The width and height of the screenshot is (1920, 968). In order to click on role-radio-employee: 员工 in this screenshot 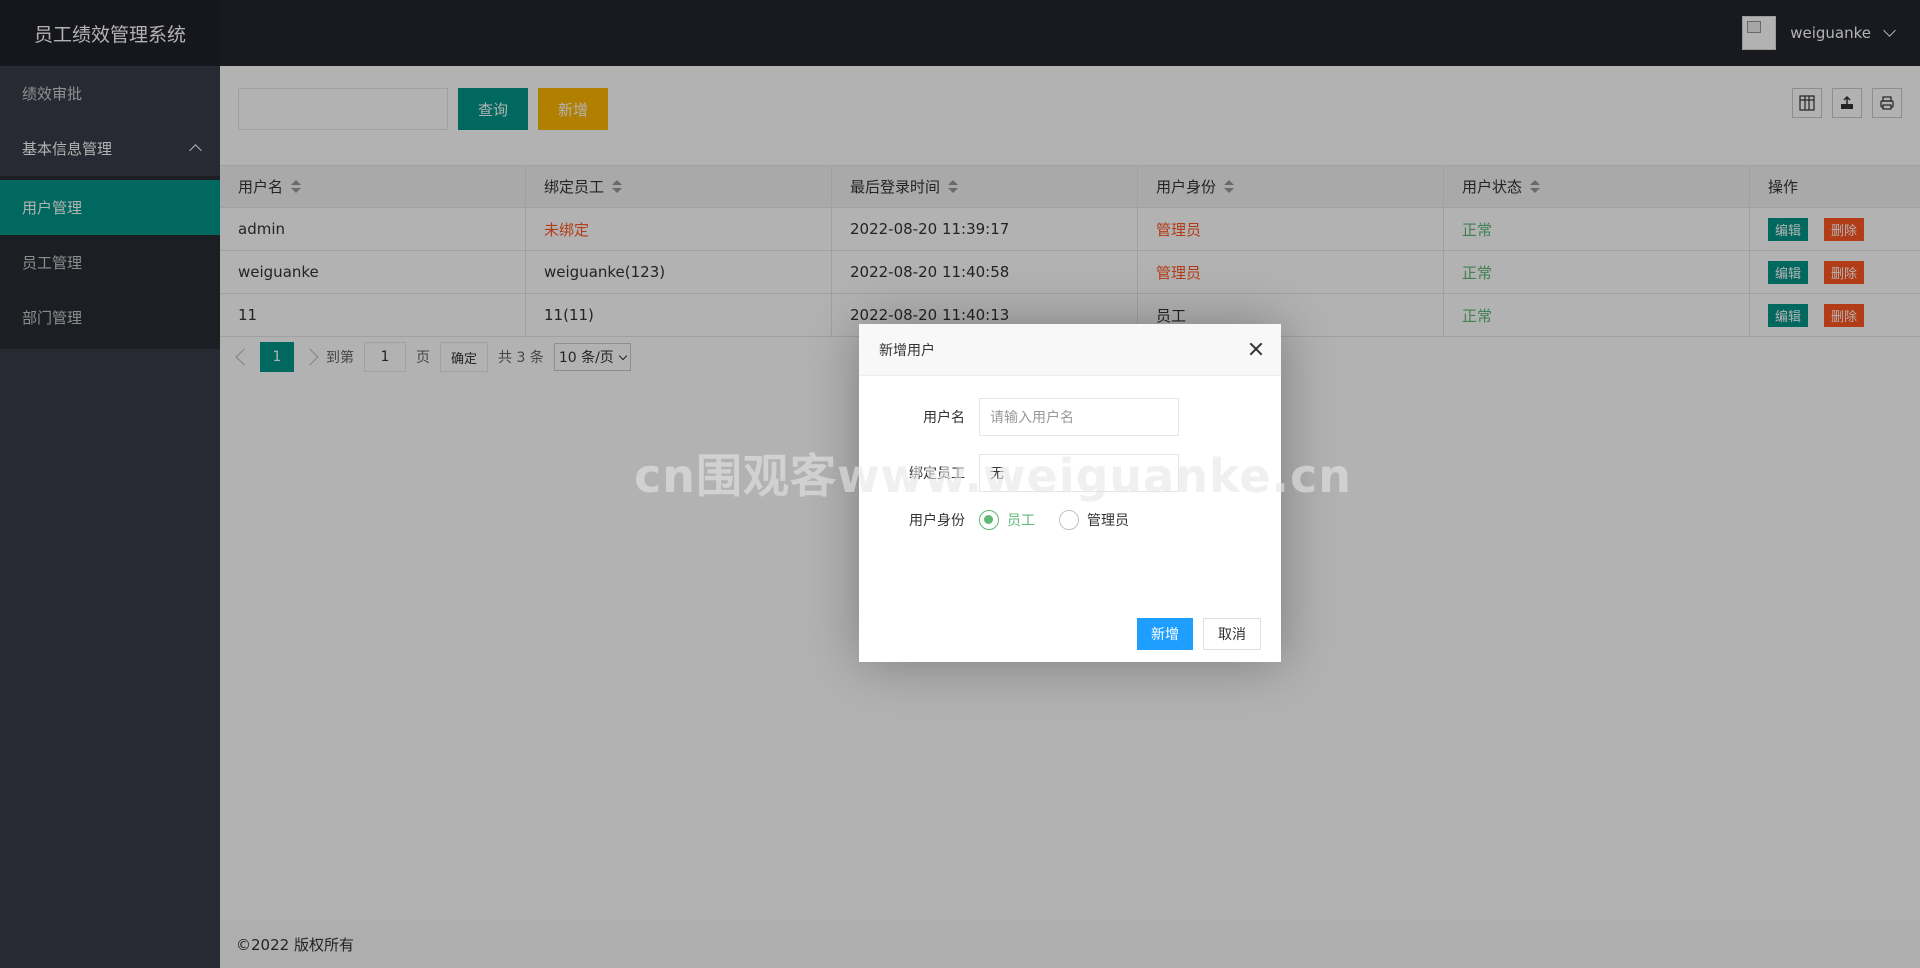, I will do `click(1007, 520)`.